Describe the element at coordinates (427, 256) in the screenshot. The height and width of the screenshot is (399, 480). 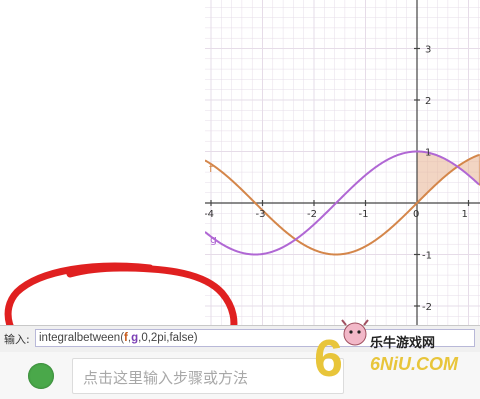
I see `y-tick-label: -1` at that location.